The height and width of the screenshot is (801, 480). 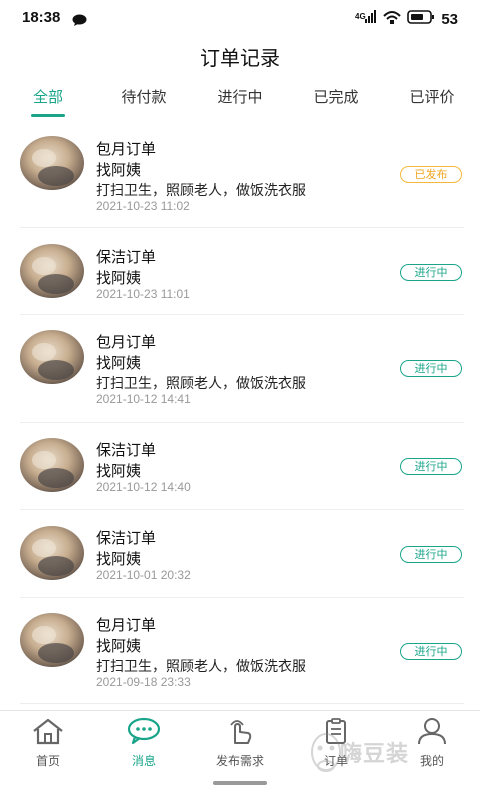 I want to click on signal-icon: 4G, so click(x=366, y=19).